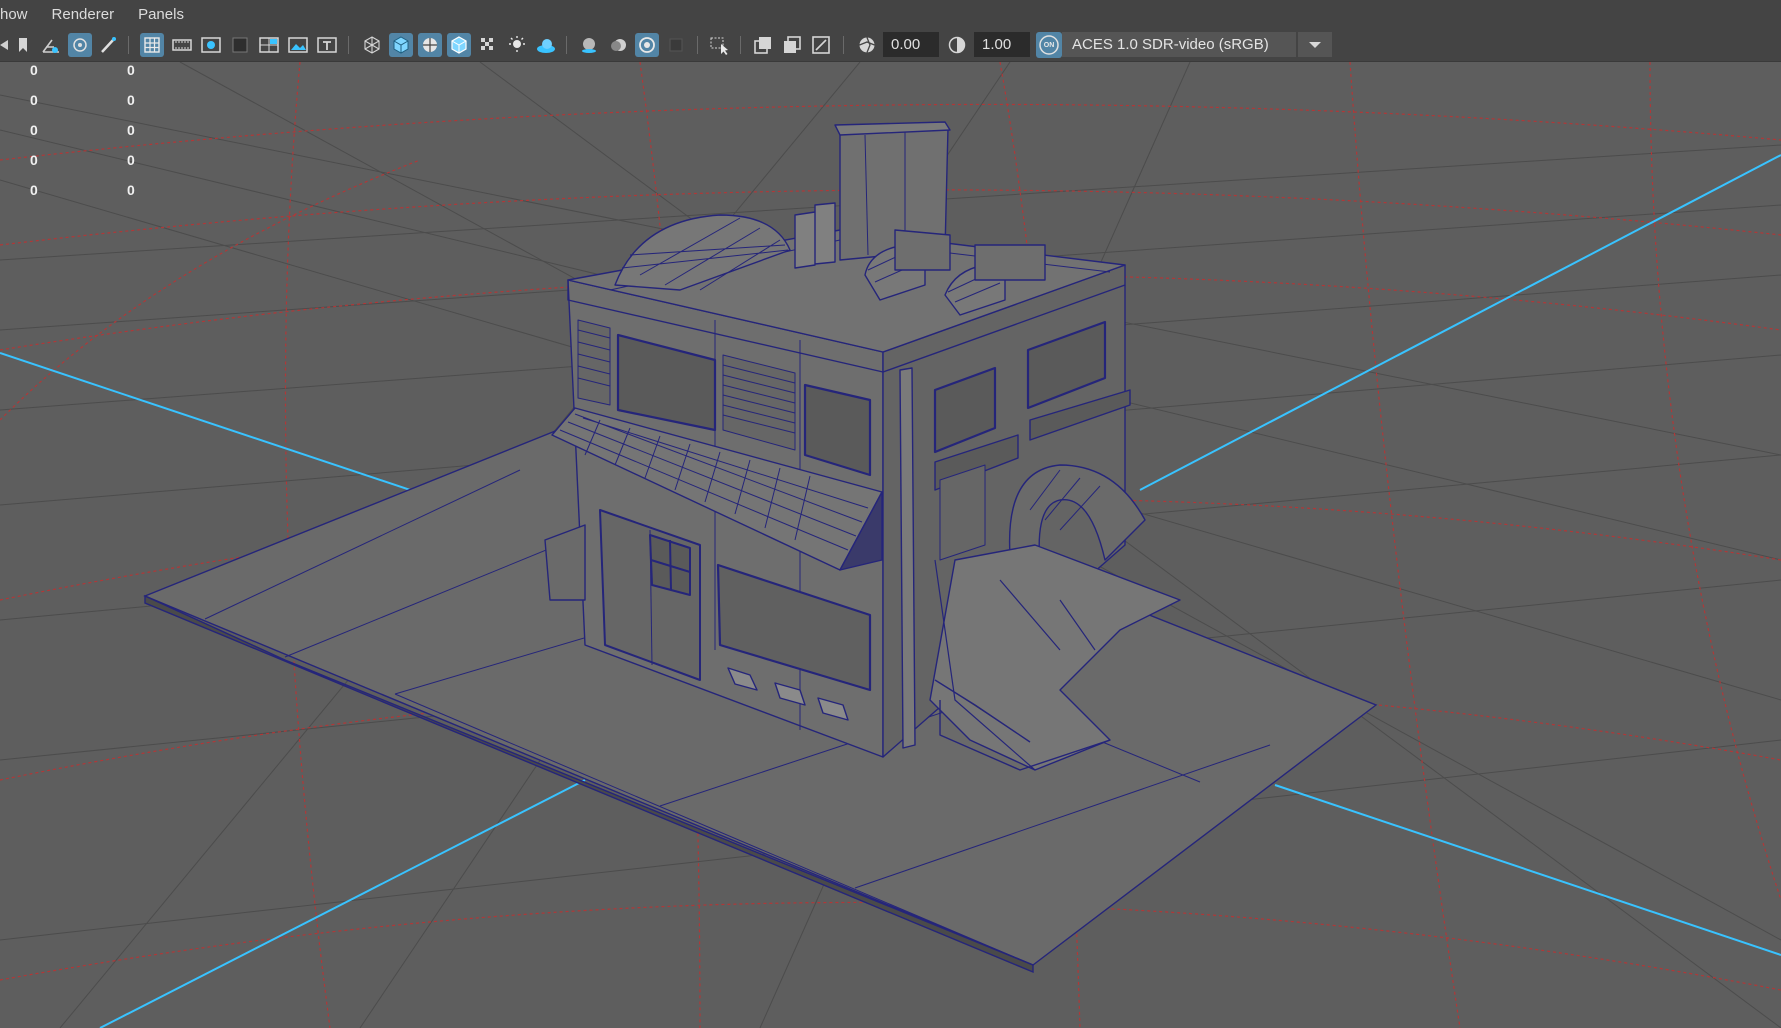  What do you see at coordinates (372, 45) in the screenshot?
I see `wireframe-icon` at bounding box center [372, 45].